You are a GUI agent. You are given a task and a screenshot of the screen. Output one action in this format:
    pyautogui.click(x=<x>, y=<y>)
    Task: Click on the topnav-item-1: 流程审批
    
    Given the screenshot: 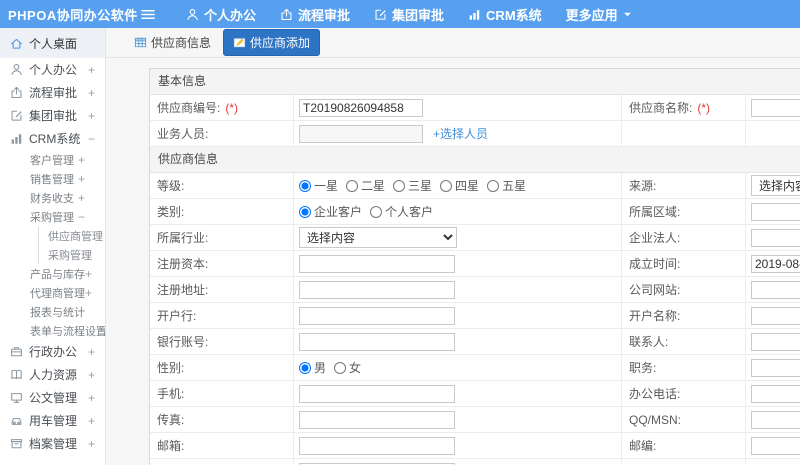 What is the action you would take?
    pyautogui.click(x=315, y=14)
    